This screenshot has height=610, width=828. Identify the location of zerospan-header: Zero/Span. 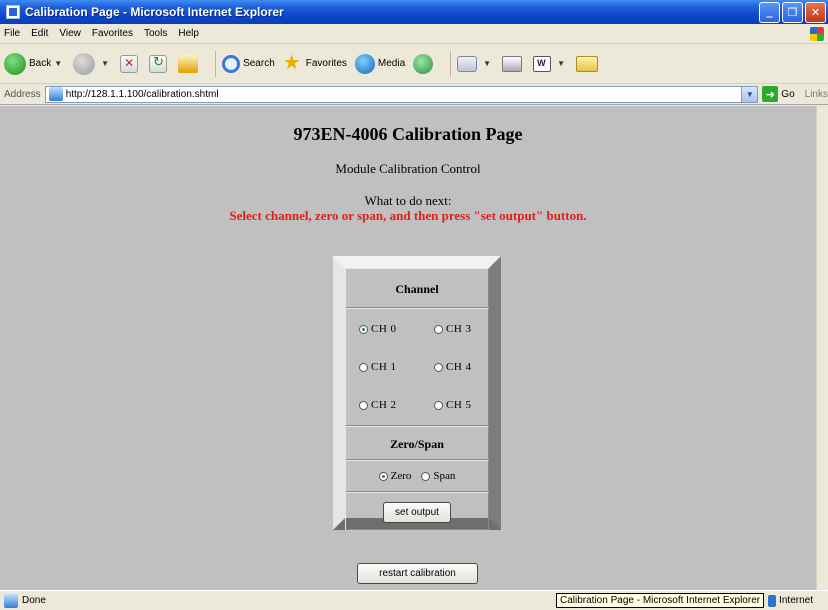
(417, 443).